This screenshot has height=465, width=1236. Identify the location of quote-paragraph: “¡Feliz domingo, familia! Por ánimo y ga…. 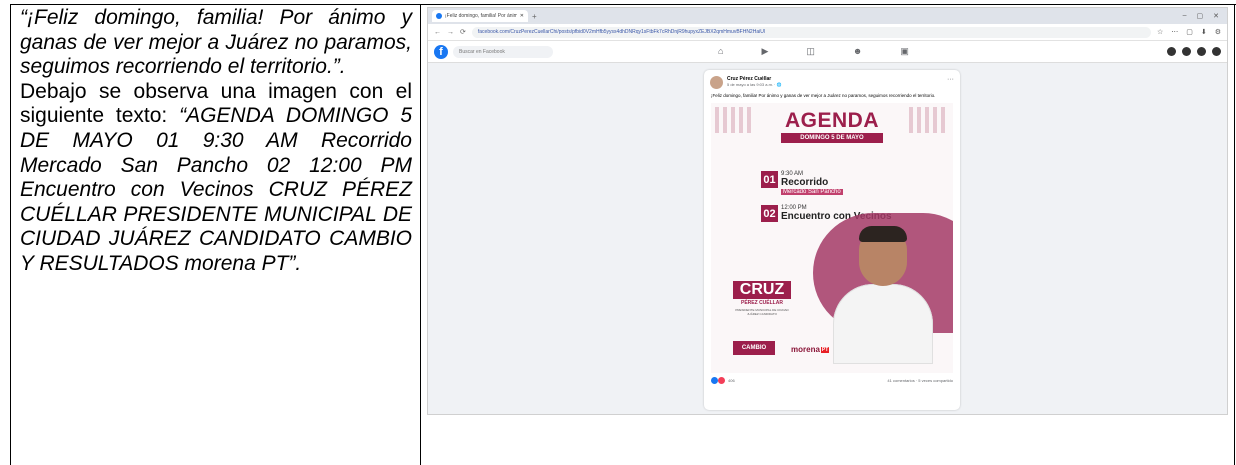
(216, 42).